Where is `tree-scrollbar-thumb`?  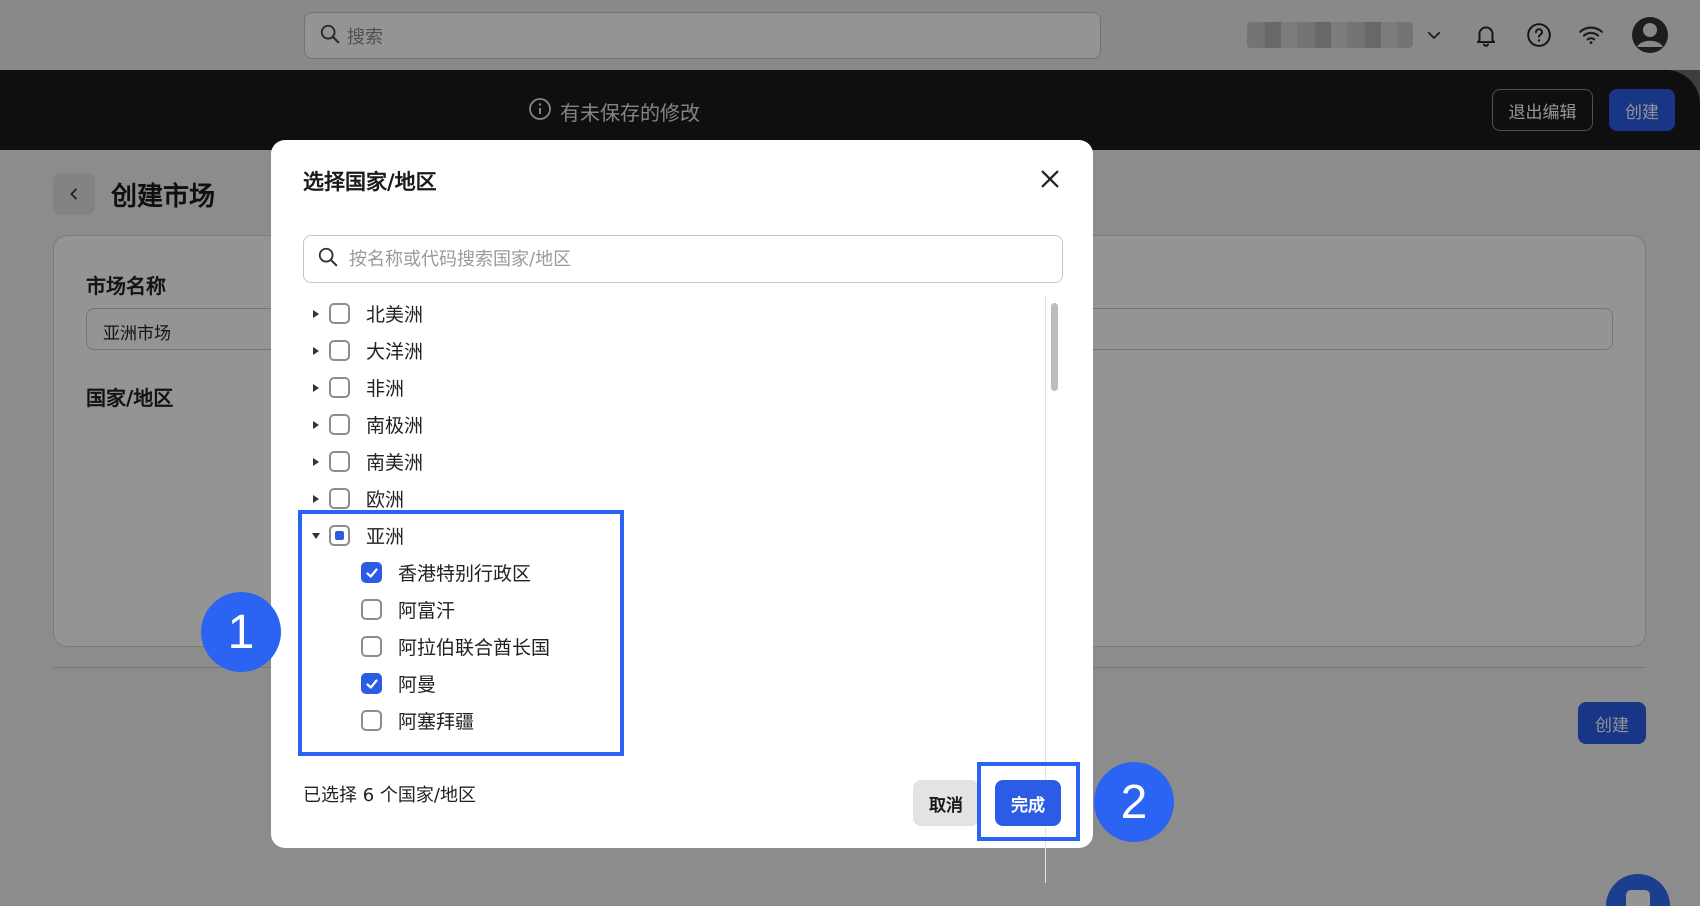
tree-scrollbar-thumb is located at coordinates (1054, 347).